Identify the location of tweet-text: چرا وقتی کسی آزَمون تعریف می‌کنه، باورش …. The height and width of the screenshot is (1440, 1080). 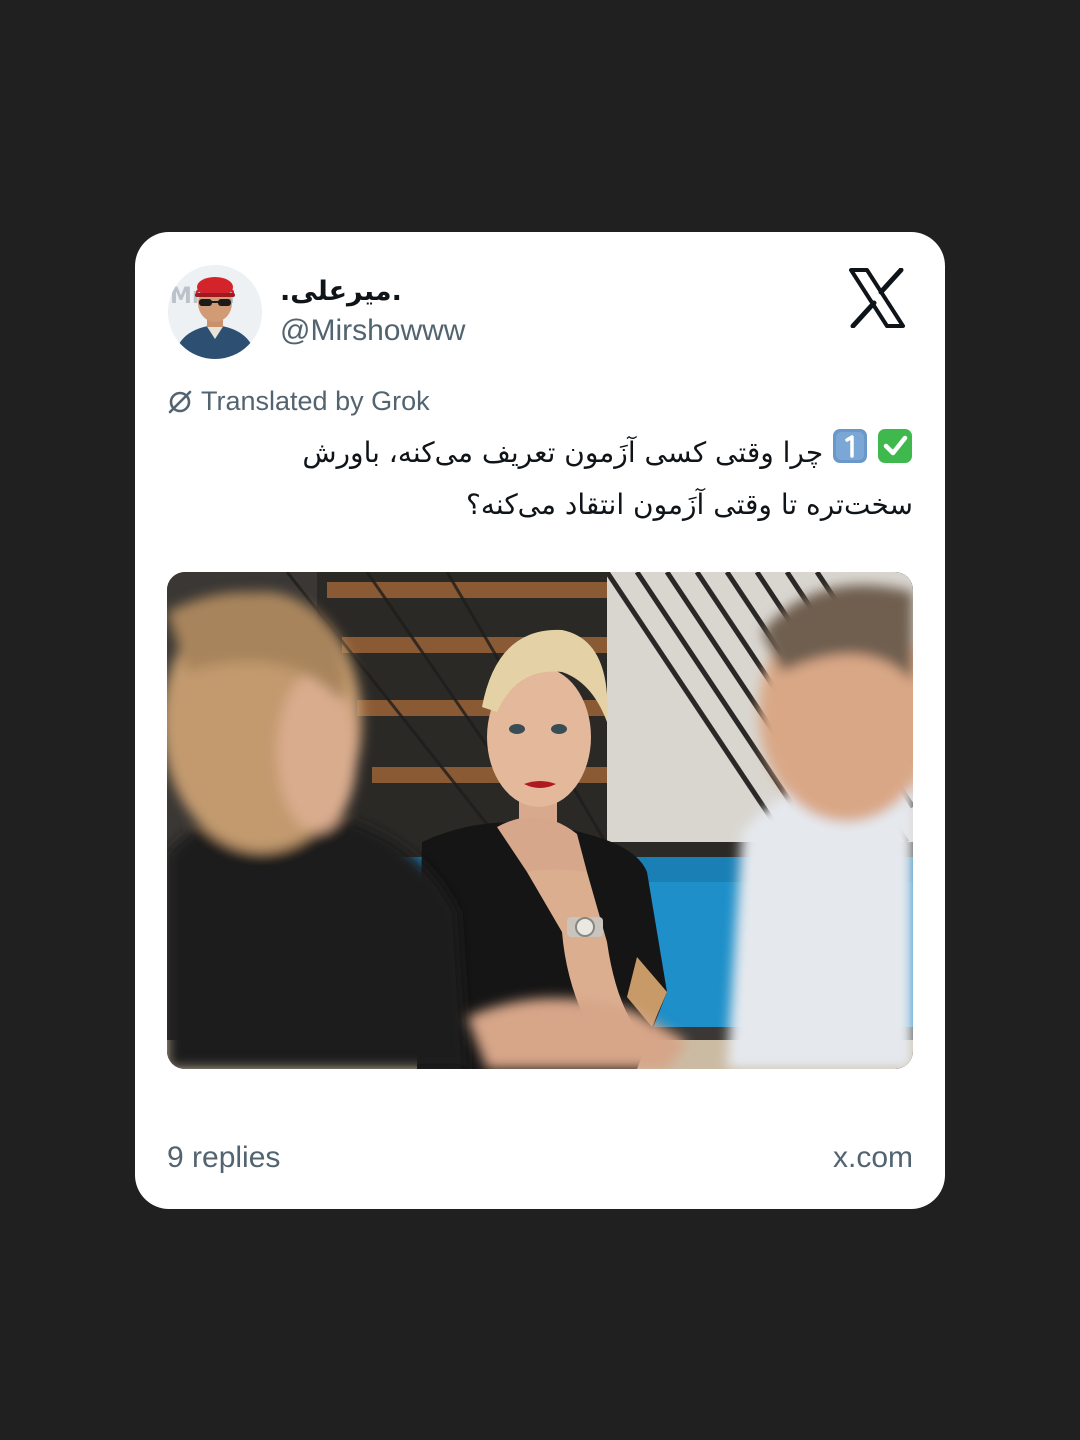
(554, 479).